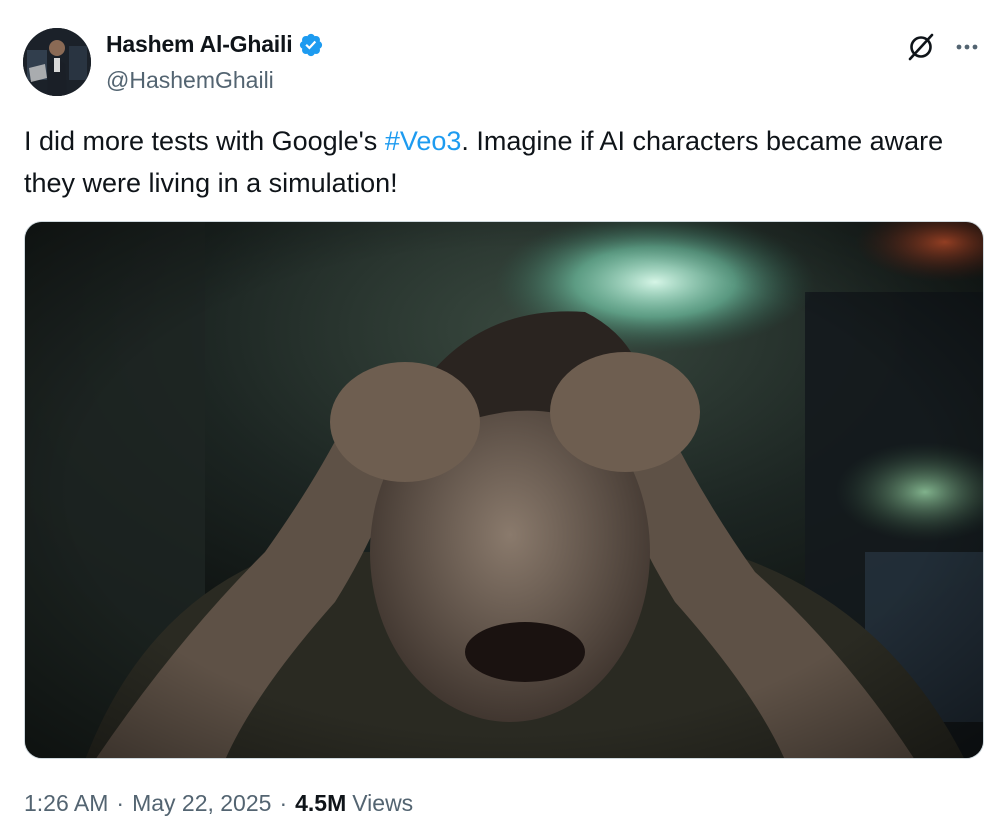  I want to click on views-label: Views, so click(382, 803).